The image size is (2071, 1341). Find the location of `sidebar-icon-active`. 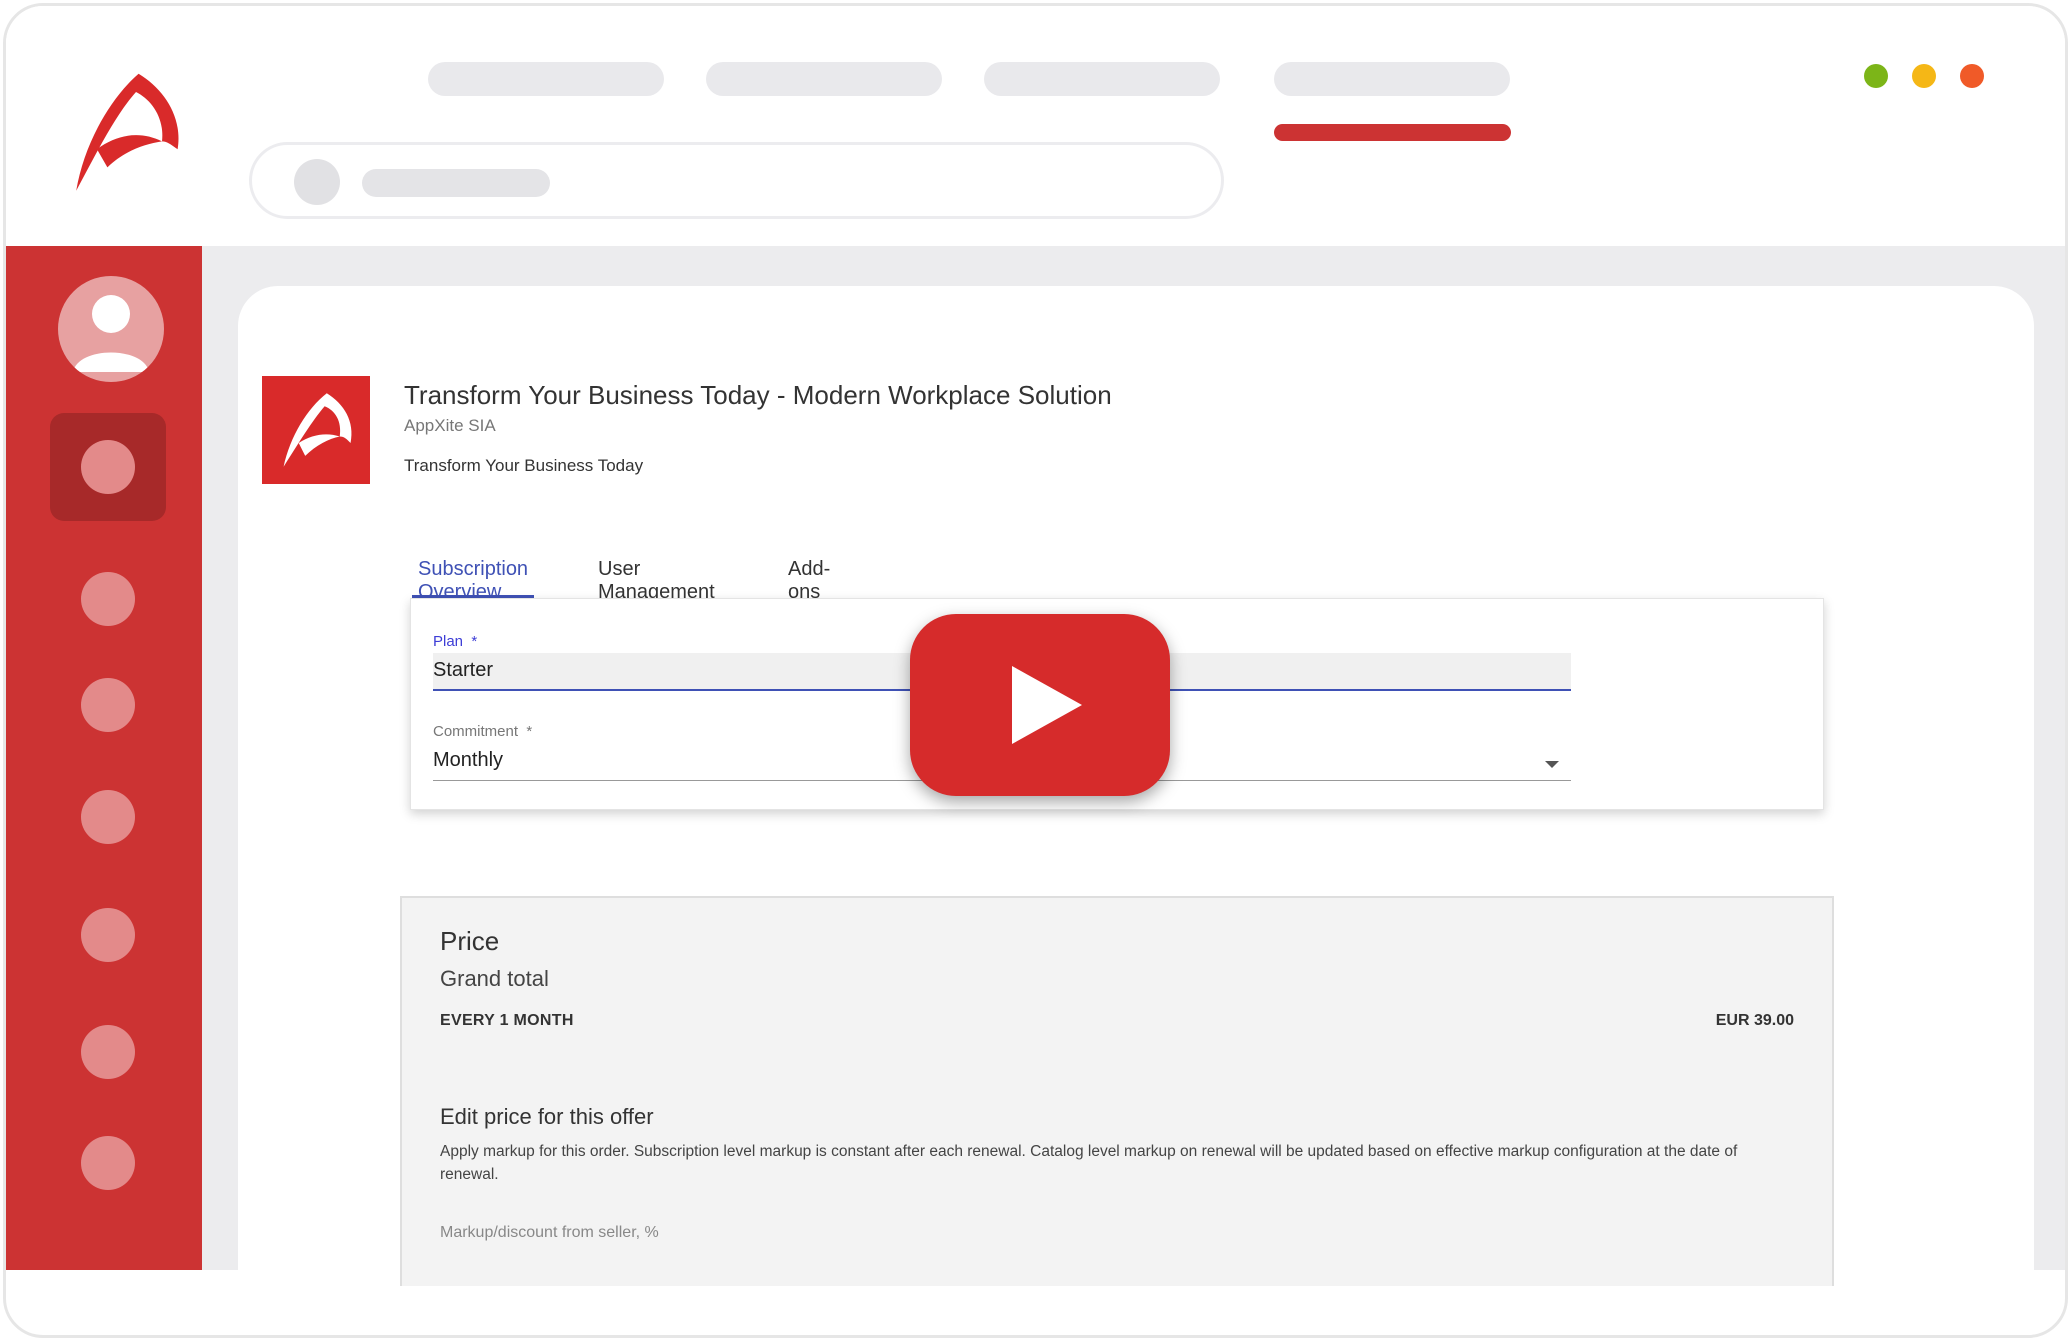

sidebar-icon-active is located at coordinates (108, 467).